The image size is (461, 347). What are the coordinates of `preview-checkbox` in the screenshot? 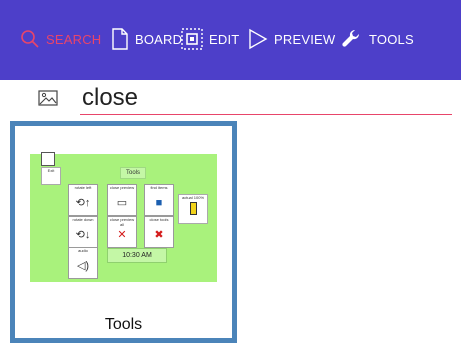 It's located at (48, 159).